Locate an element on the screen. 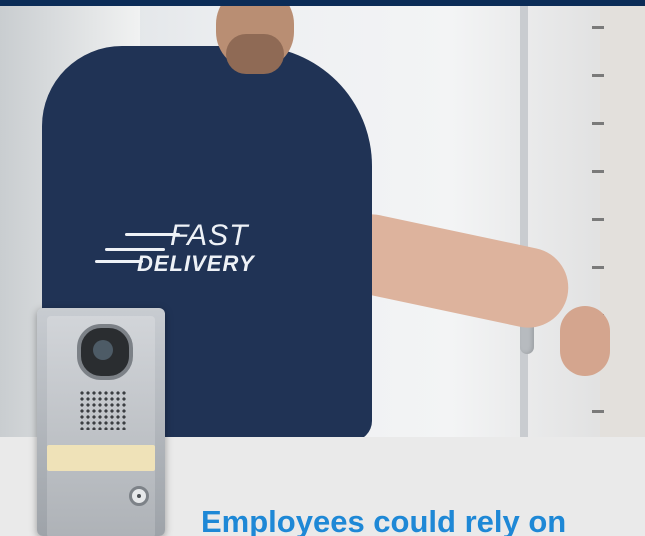 This screenshot has width=645, height=536. speaker-grille is located at coordinates (103, 410).